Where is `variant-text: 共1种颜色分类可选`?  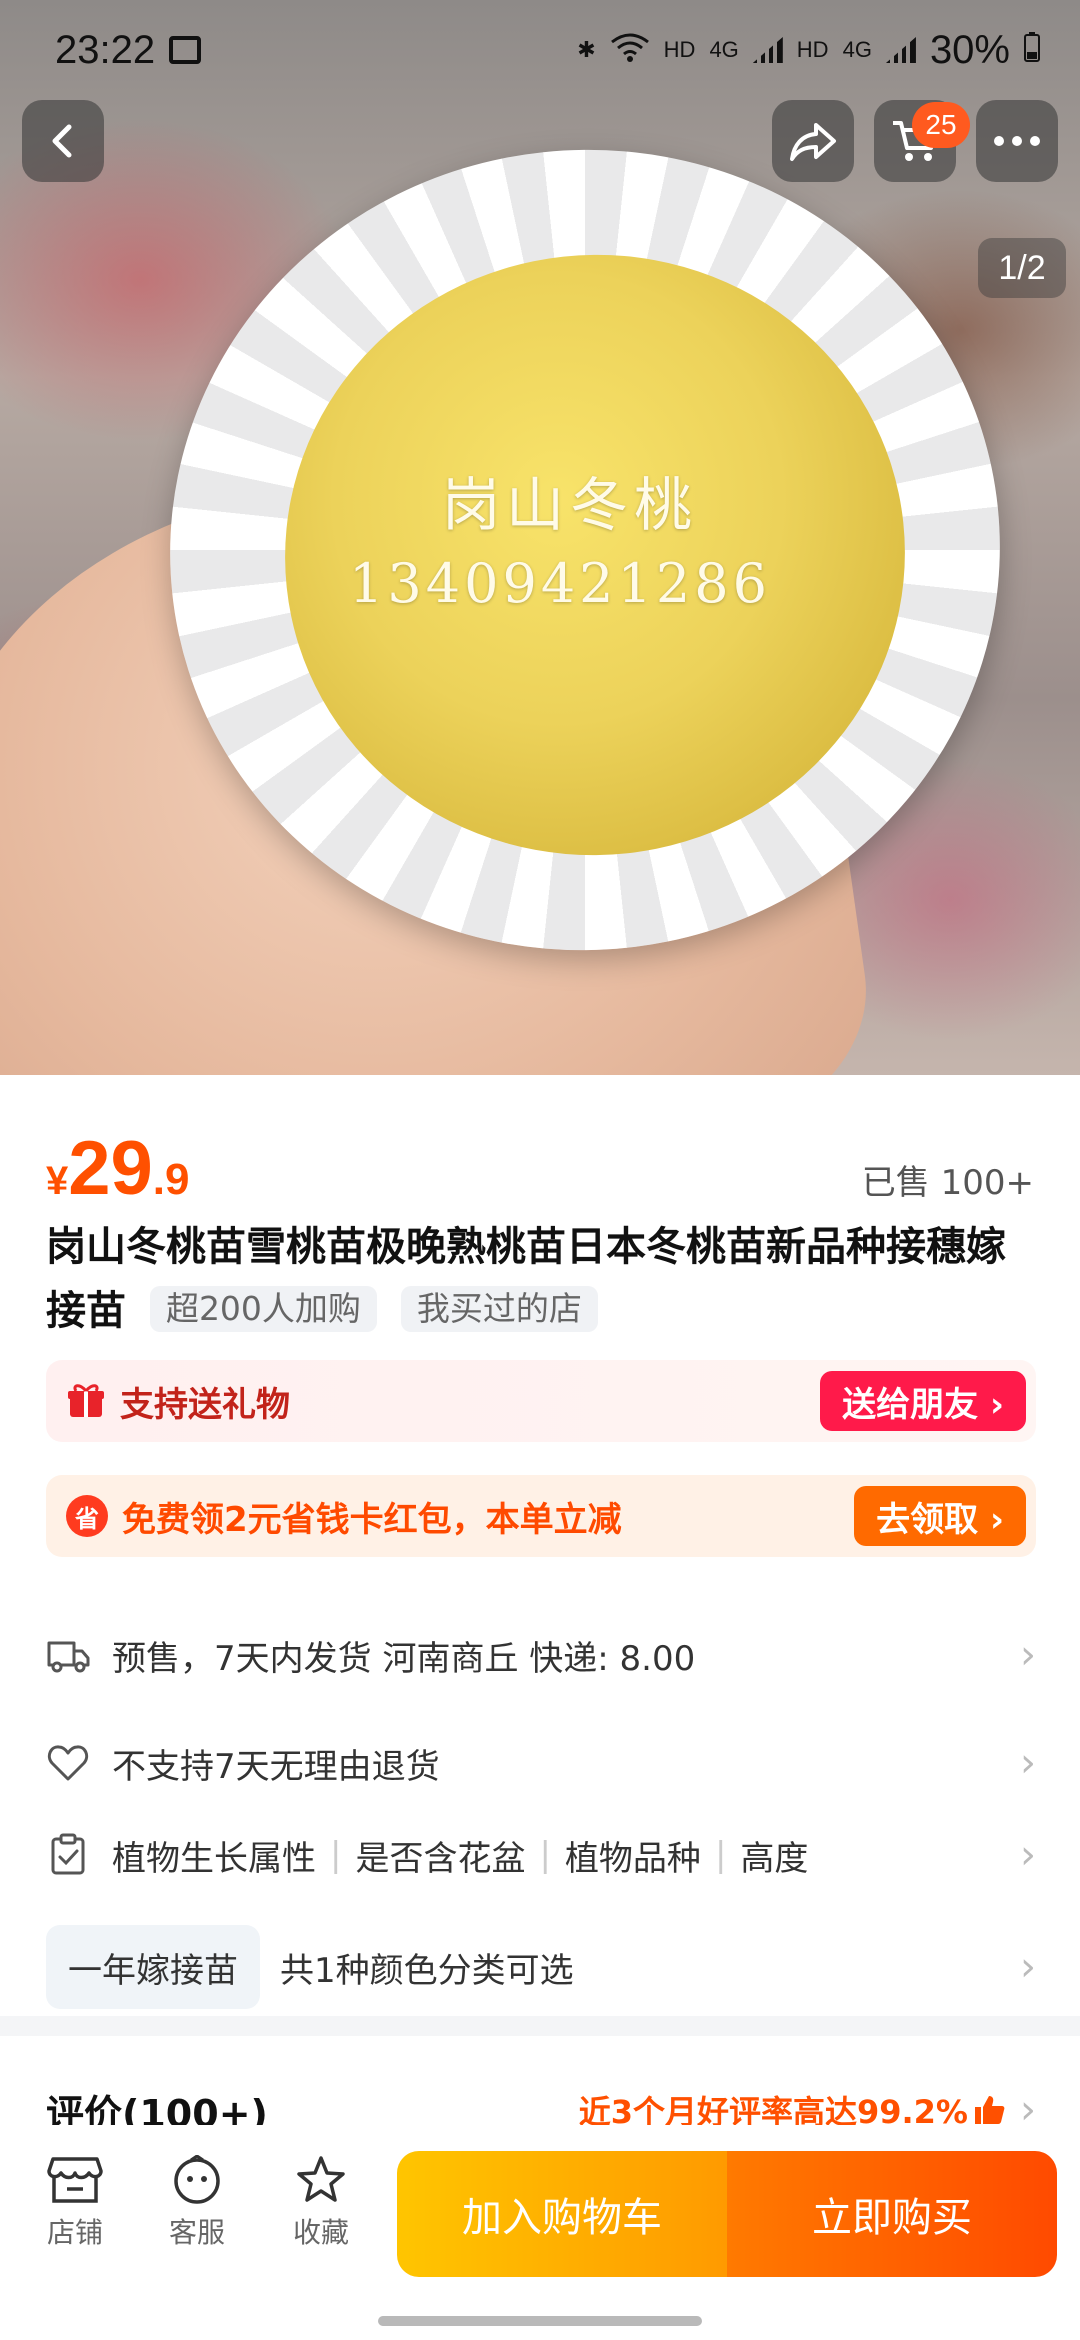 variant-text: 共1种颜色分类可选 is located at coordinates (427, 1970).